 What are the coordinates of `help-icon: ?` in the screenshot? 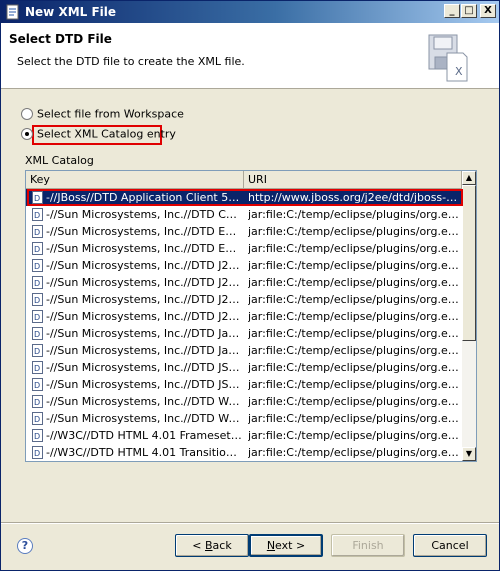 It's located at (25, 546).